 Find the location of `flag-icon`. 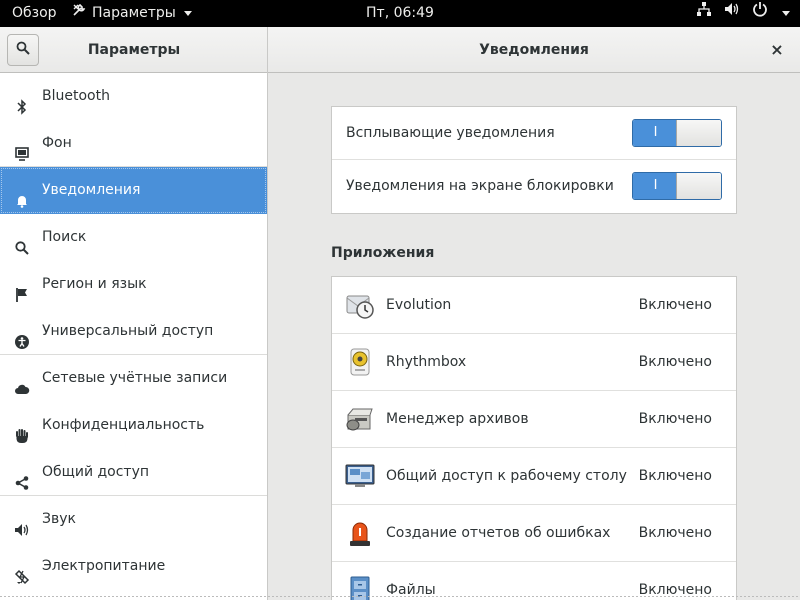

flag-icon is located at coordinates (22, 289).